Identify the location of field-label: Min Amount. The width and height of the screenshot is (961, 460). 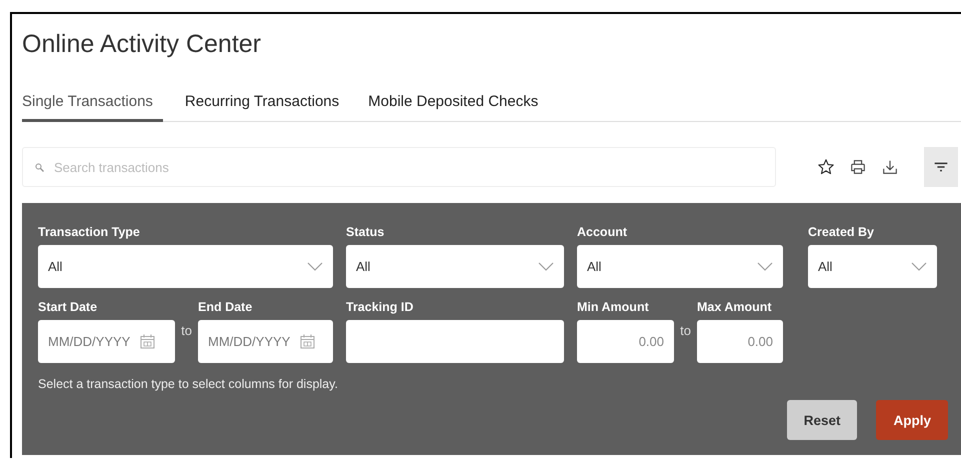
(613, 307).